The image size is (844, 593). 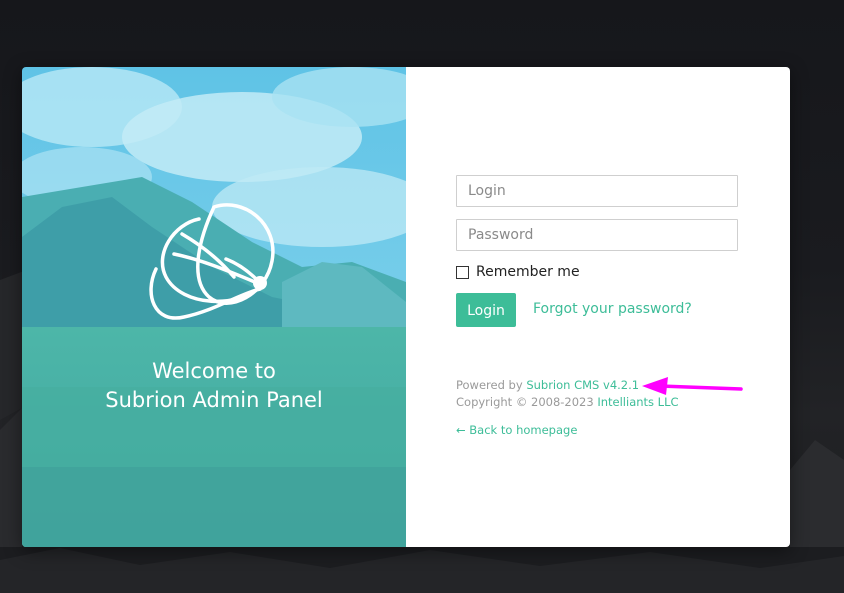 I want to click on powered-by-text: Powered by Subrion CMS v4.2.1, so click(x=547, y=385).